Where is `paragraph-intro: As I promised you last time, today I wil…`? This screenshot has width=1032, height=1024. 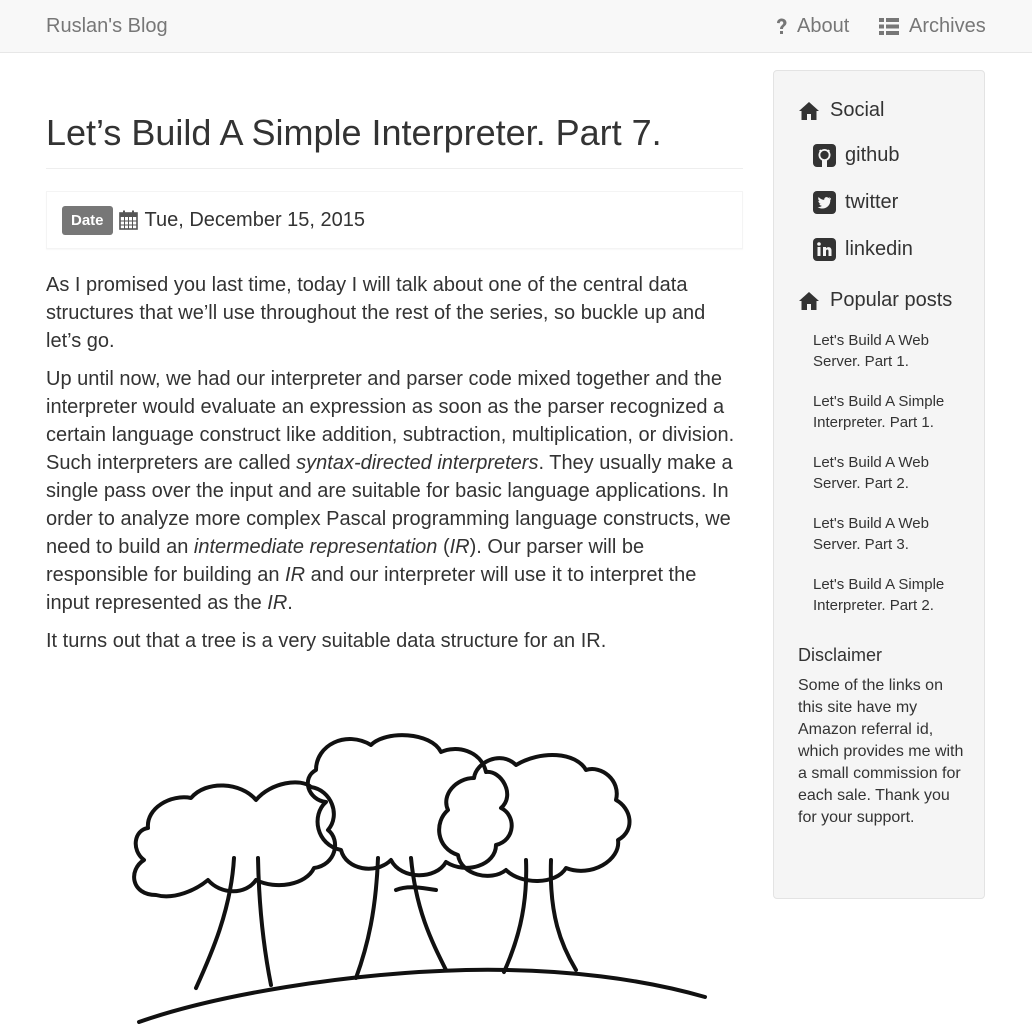
paragraph-intro: As I promised you last time, today I wil… is located at coordinates (376, 313).